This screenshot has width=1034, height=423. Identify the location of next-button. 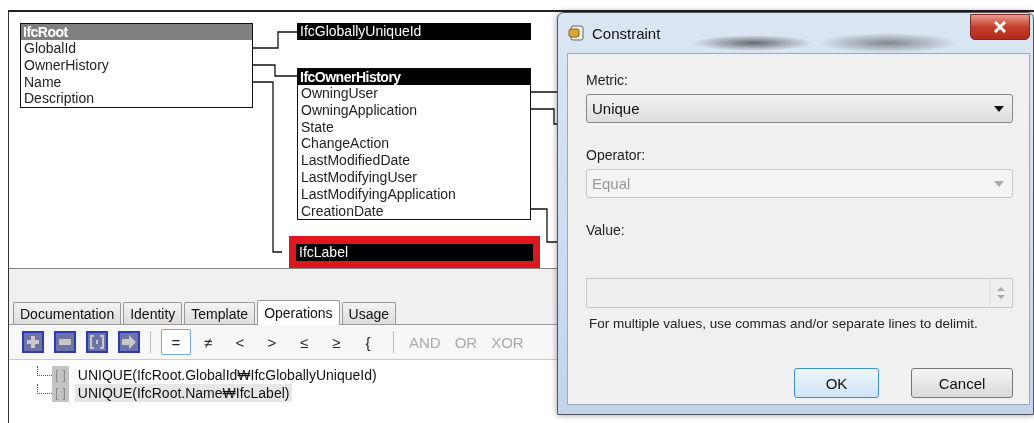
(129, 342).